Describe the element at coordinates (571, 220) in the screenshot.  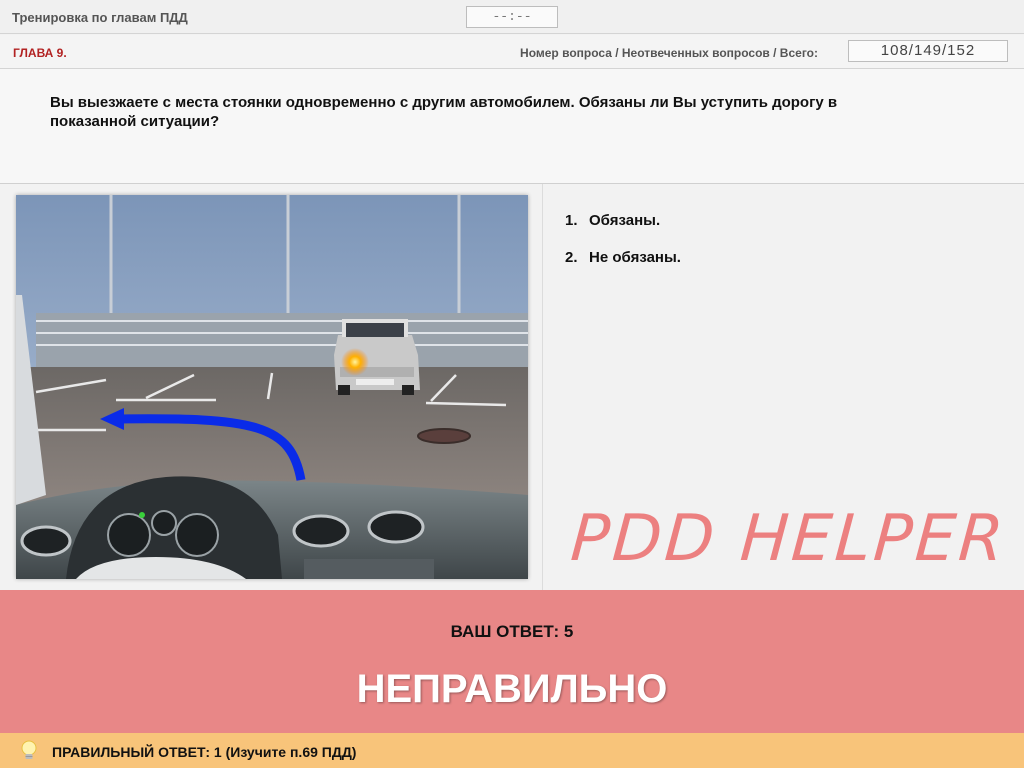
I see `answer-number: 1.` at that location.